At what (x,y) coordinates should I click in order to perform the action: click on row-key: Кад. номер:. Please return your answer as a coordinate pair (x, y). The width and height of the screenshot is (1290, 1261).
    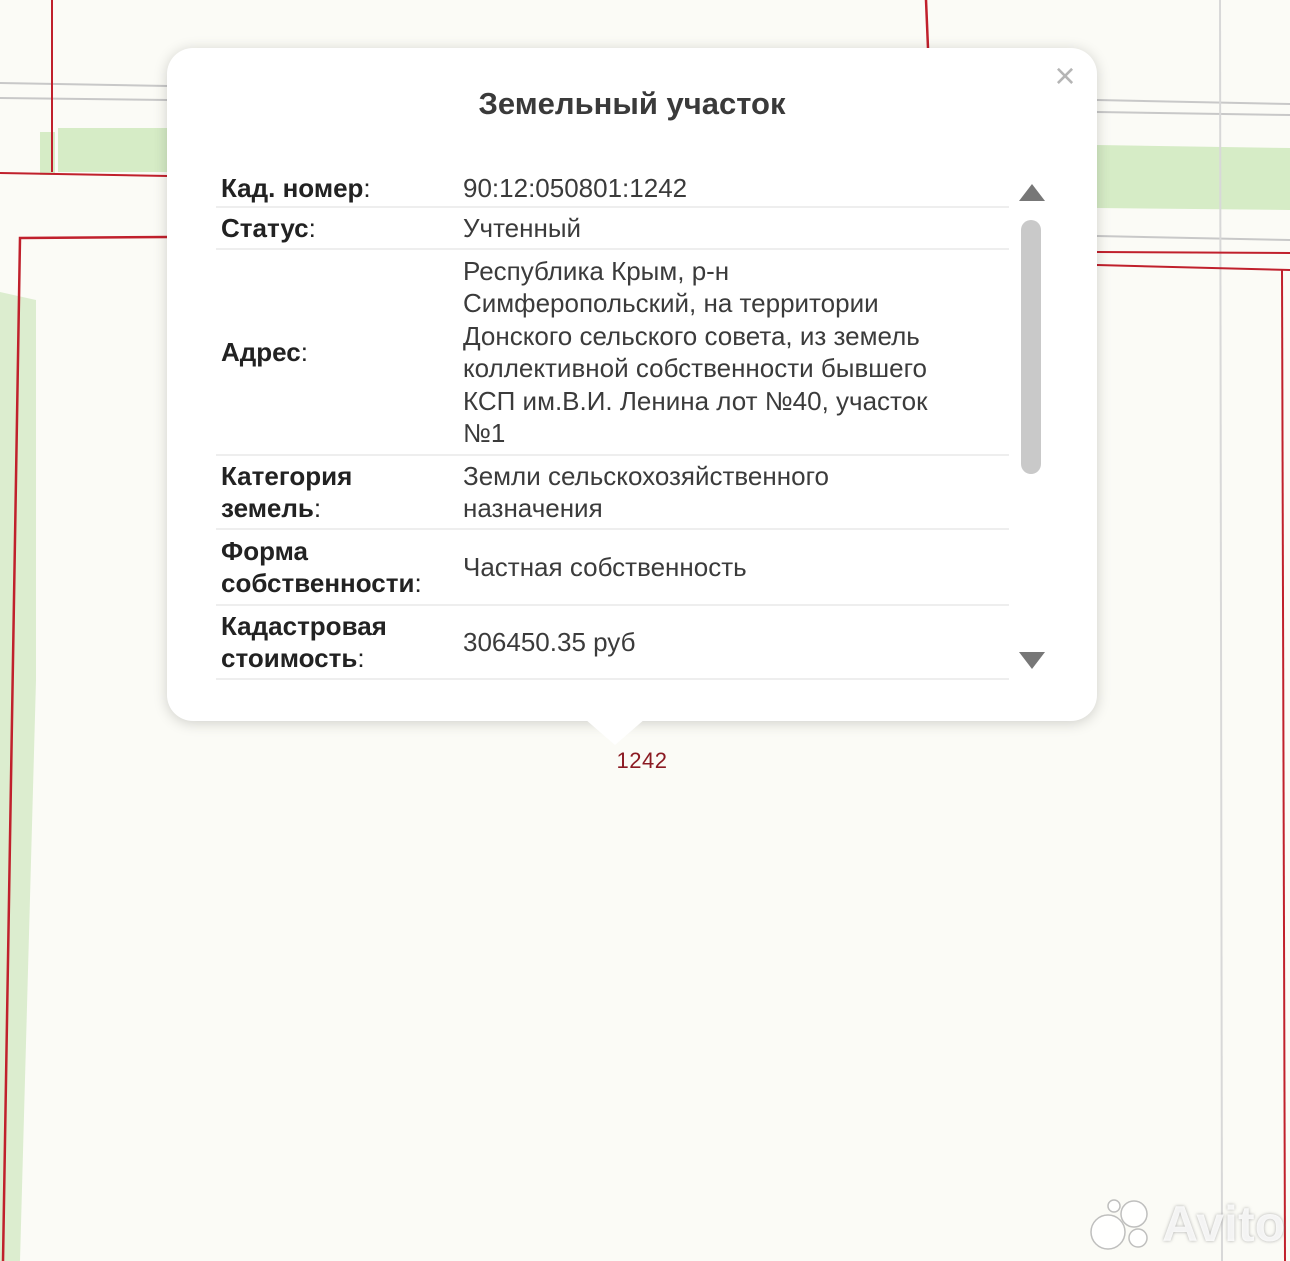
    Looking at the image, I should click on (337, 189).